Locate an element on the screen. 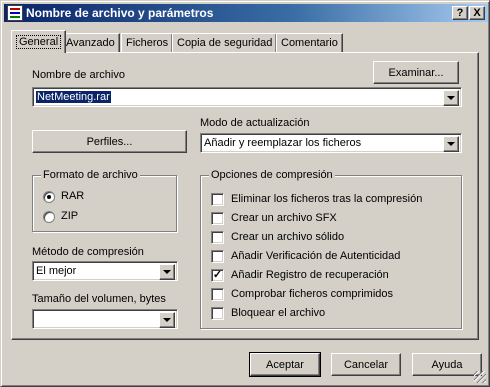 This screenshot has height=387, width=490. resize-grip-icon is located at coordinates (480, 377).